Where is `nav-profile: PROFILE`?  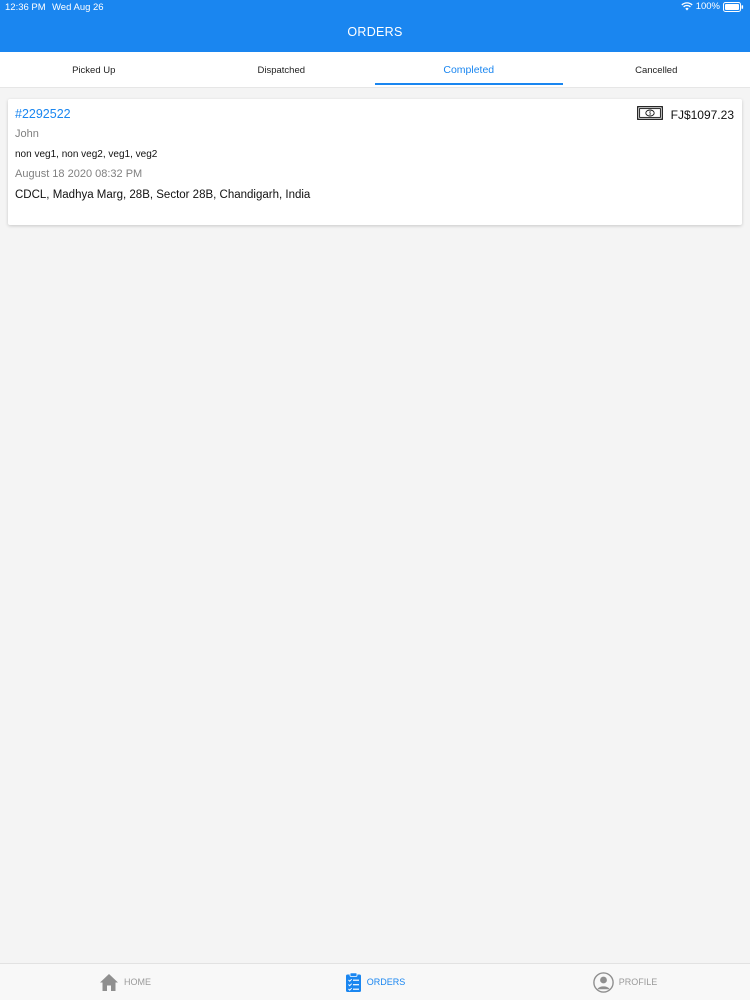
nav-profile: PROFILE is located at coordinates (625, 982).